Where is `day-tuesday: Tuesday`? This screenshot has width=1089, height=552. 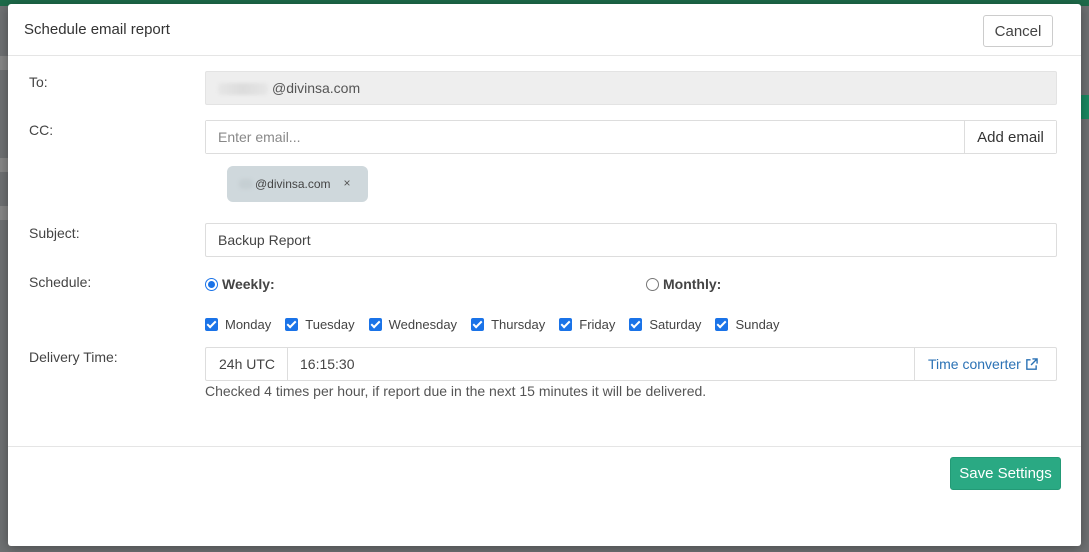 day-tuesday: Tuesday is located at coordinates (320, 324).